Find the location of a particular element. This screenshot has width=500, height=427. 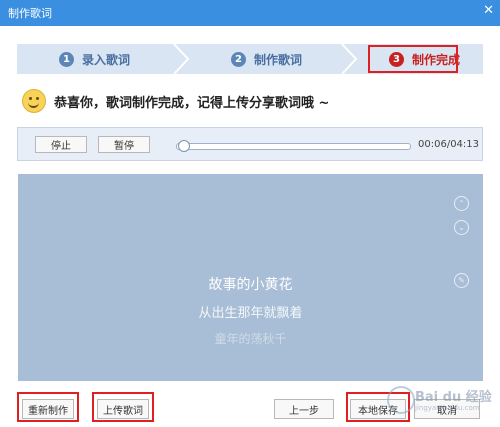

lyric-line-current: 故事的小黄花 is located at coordinates (250, 285).